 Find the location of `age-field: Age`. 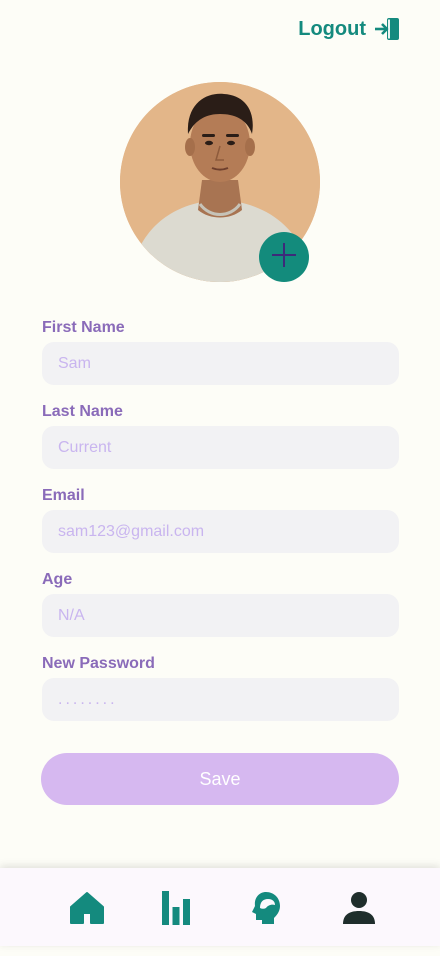

age-field: Age is located at coordinates (220, 603).